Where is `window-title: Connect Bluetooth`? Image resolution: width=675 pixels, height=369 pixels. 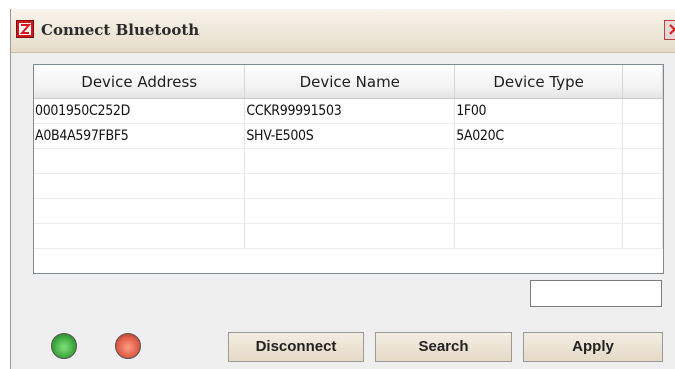 window-title: Connect Bluetooth is located at coordinates (120, 30).